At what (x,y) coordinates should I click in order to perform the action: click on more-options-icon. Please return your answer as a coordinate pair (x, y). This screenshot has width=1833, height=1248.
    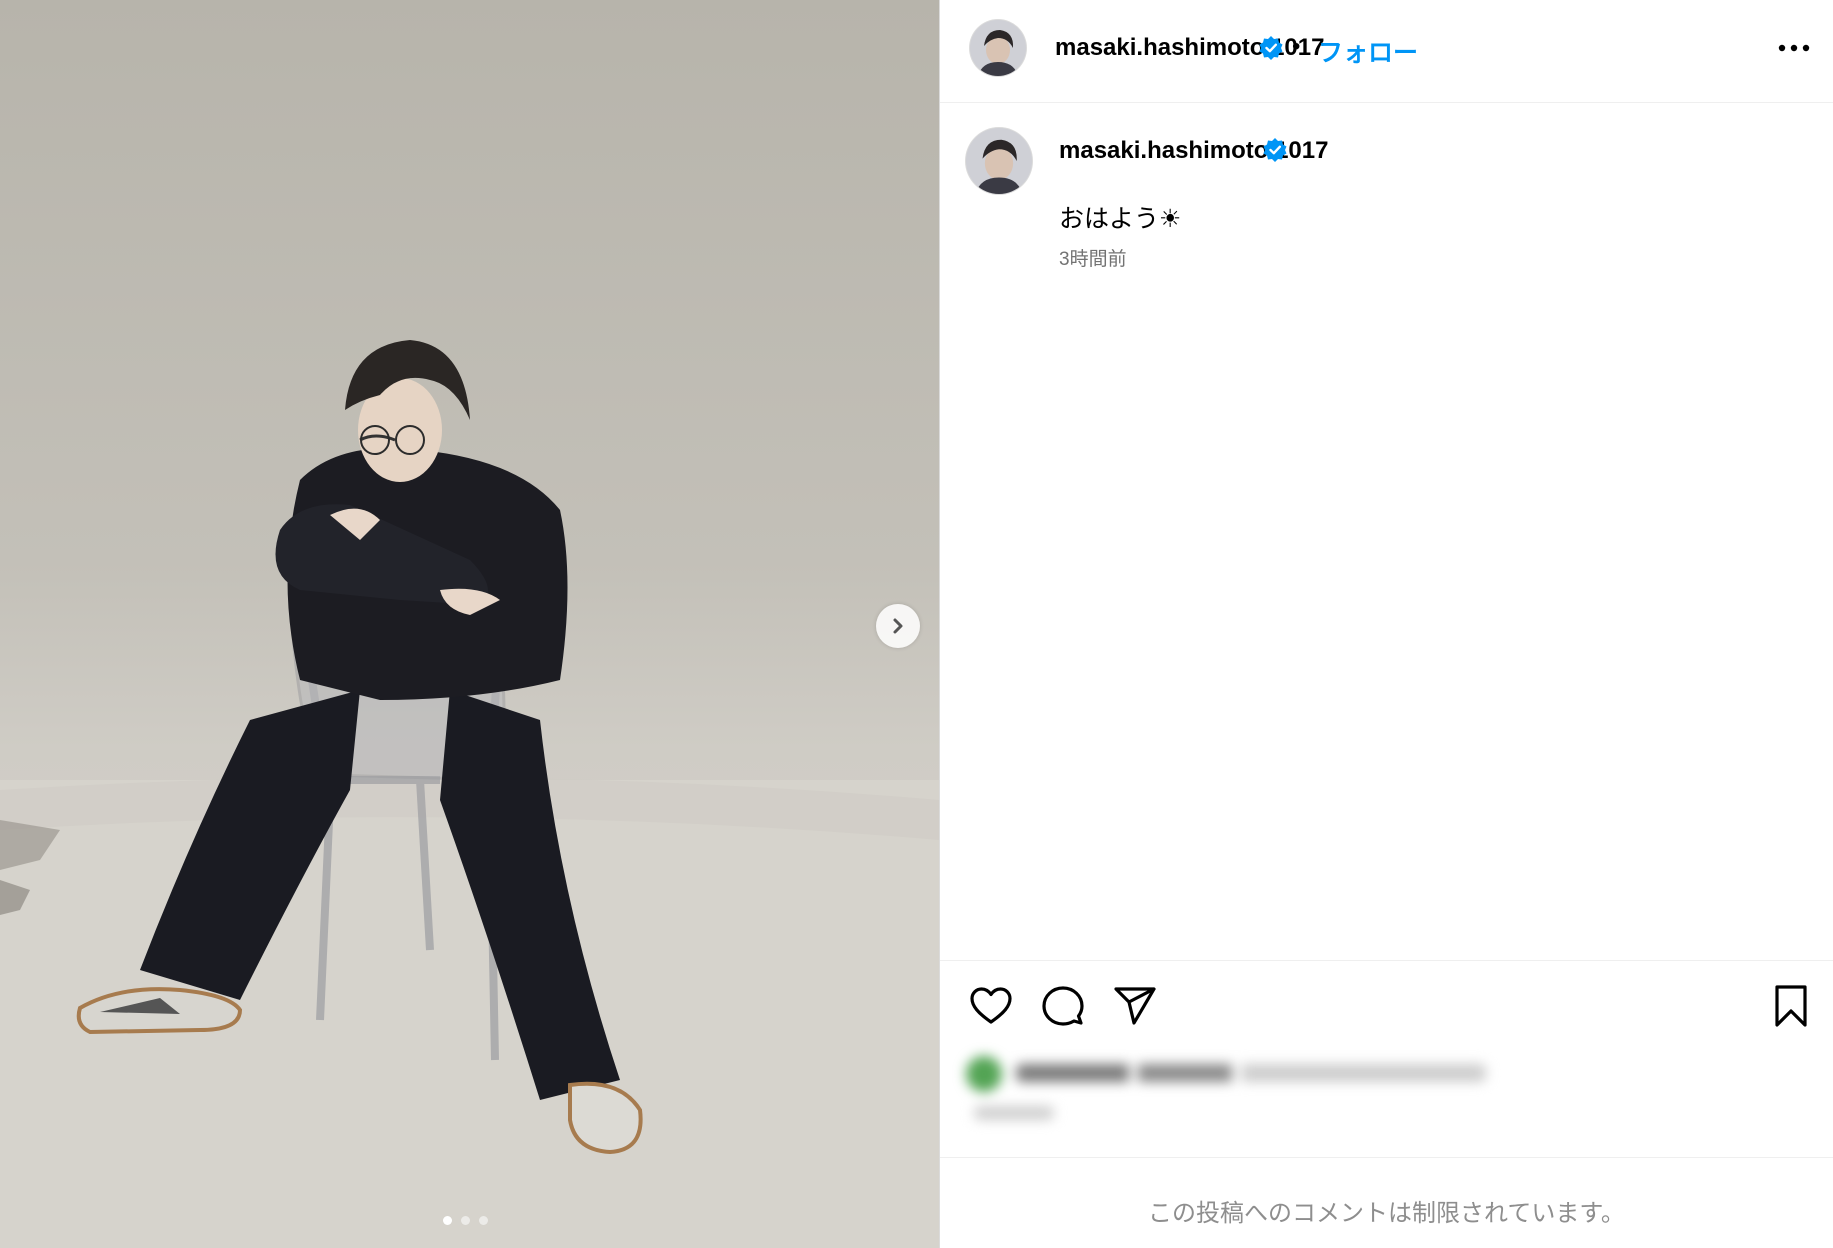
    Looking at the image, I should click on (1794, 48).